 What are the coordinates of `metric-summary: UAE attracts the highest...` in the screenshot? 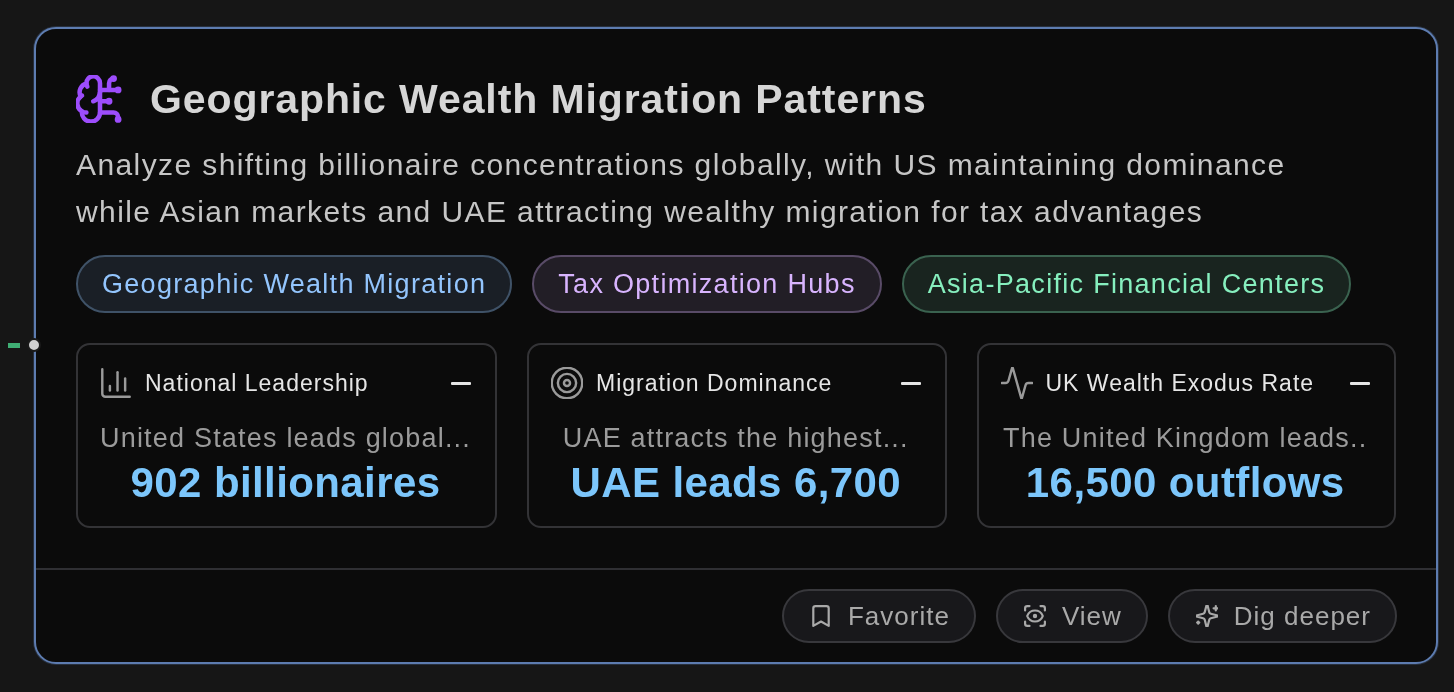 It's located at (735, 438).